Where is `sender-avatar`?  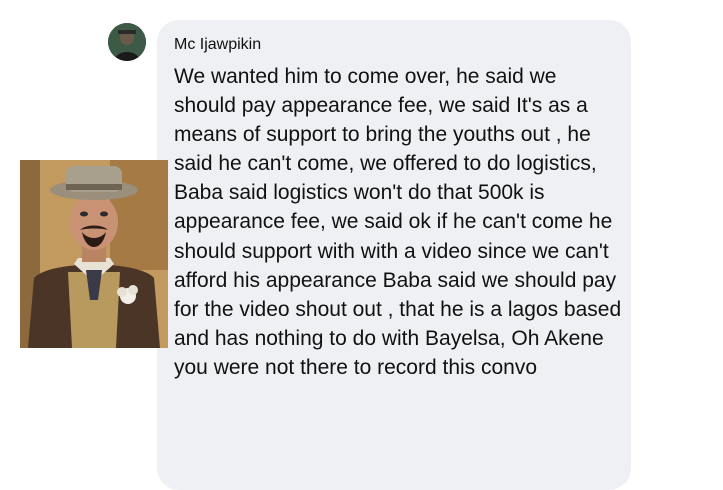 sender-avatar is located at coordinates (127, 42).